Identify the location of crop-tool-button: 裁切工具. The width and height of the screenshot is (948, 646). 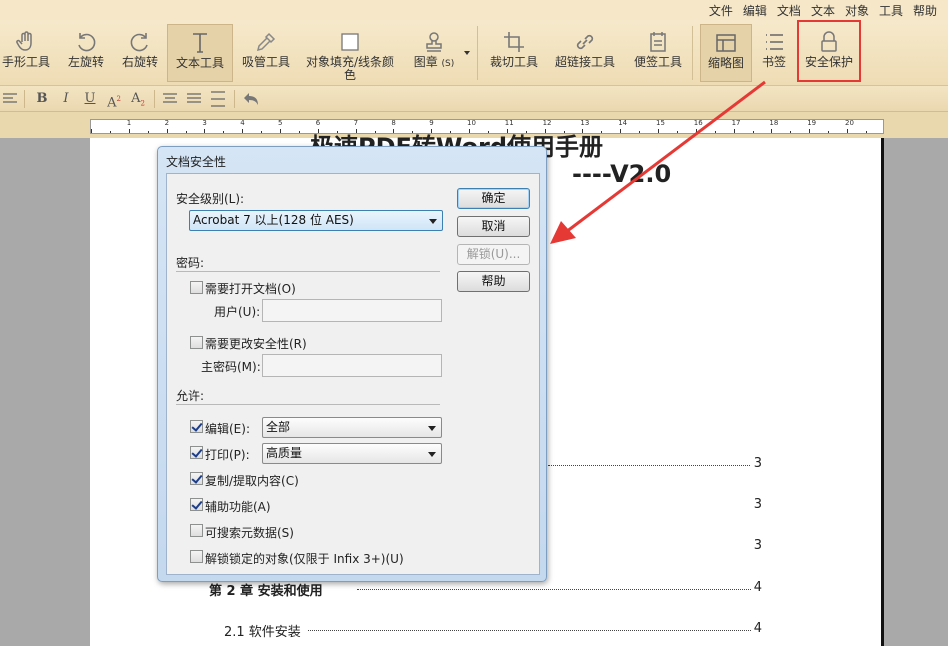
(514, 53).